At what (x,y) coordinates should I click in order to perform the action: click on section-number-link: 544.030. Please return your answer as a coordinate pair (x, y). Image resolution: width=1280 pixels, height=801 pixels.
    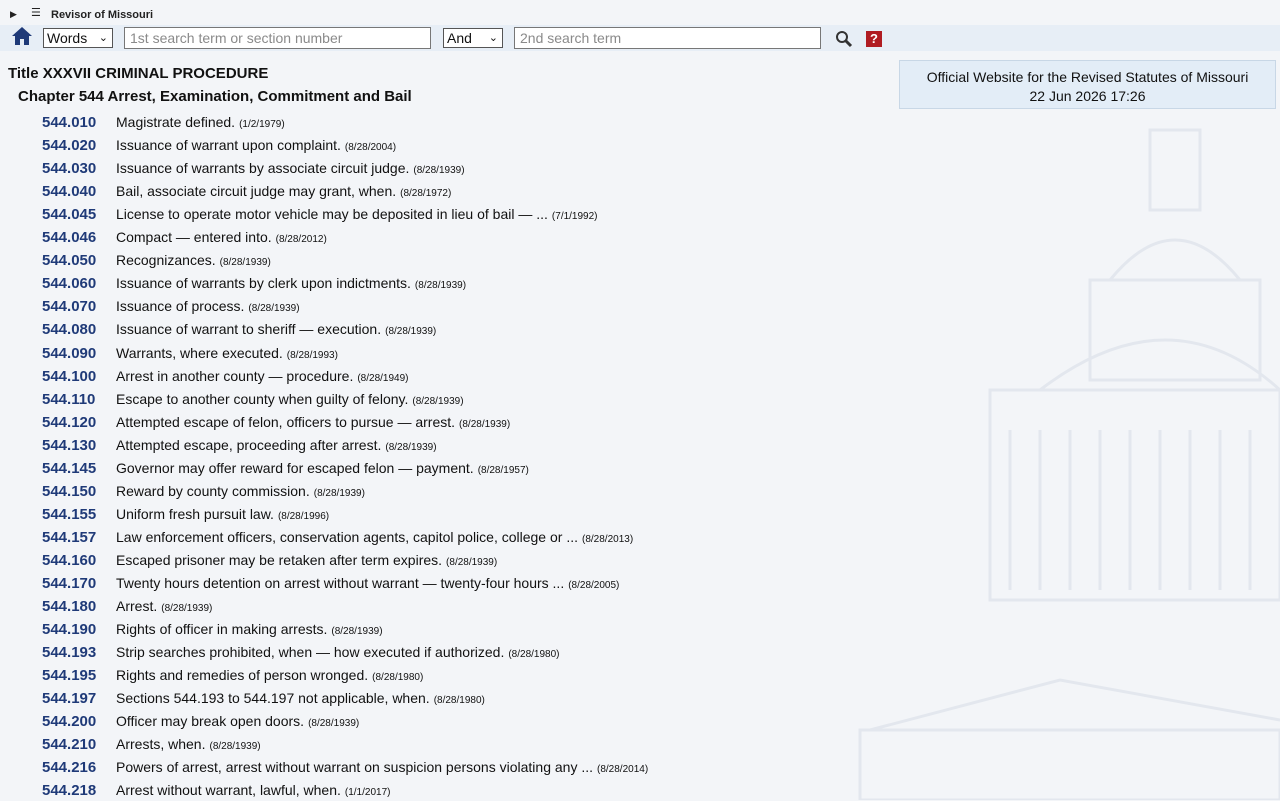
    Looking at the image, I should click on (69, 168).